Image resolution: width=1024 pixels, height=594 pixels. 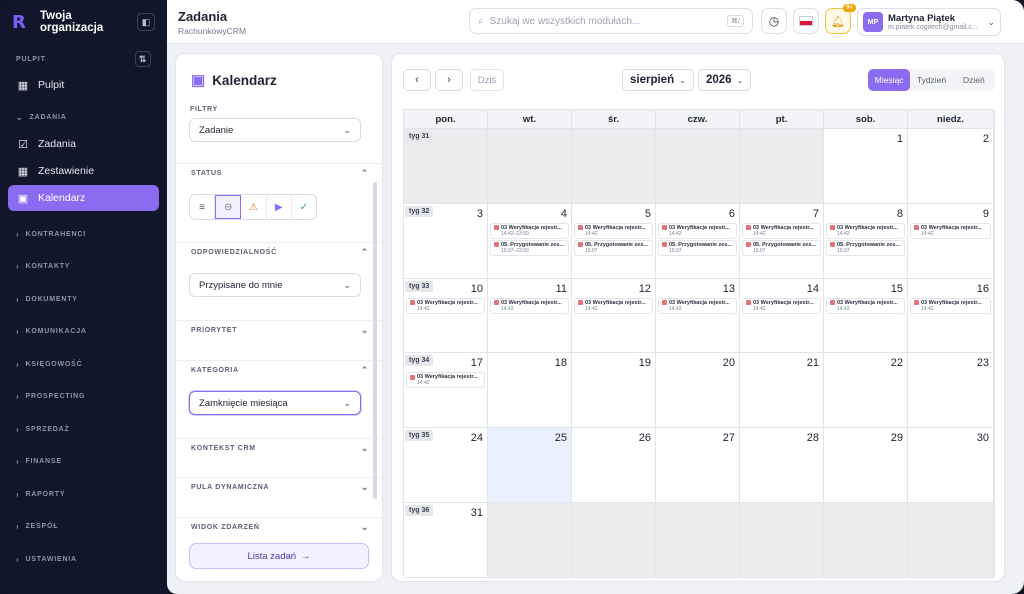 What do you see at coordinates (866, 316) in the screenshot?
I see `day-cell: 15 03 Weryfikacja rejestr... 14:42` at bounding box center [866, 316].